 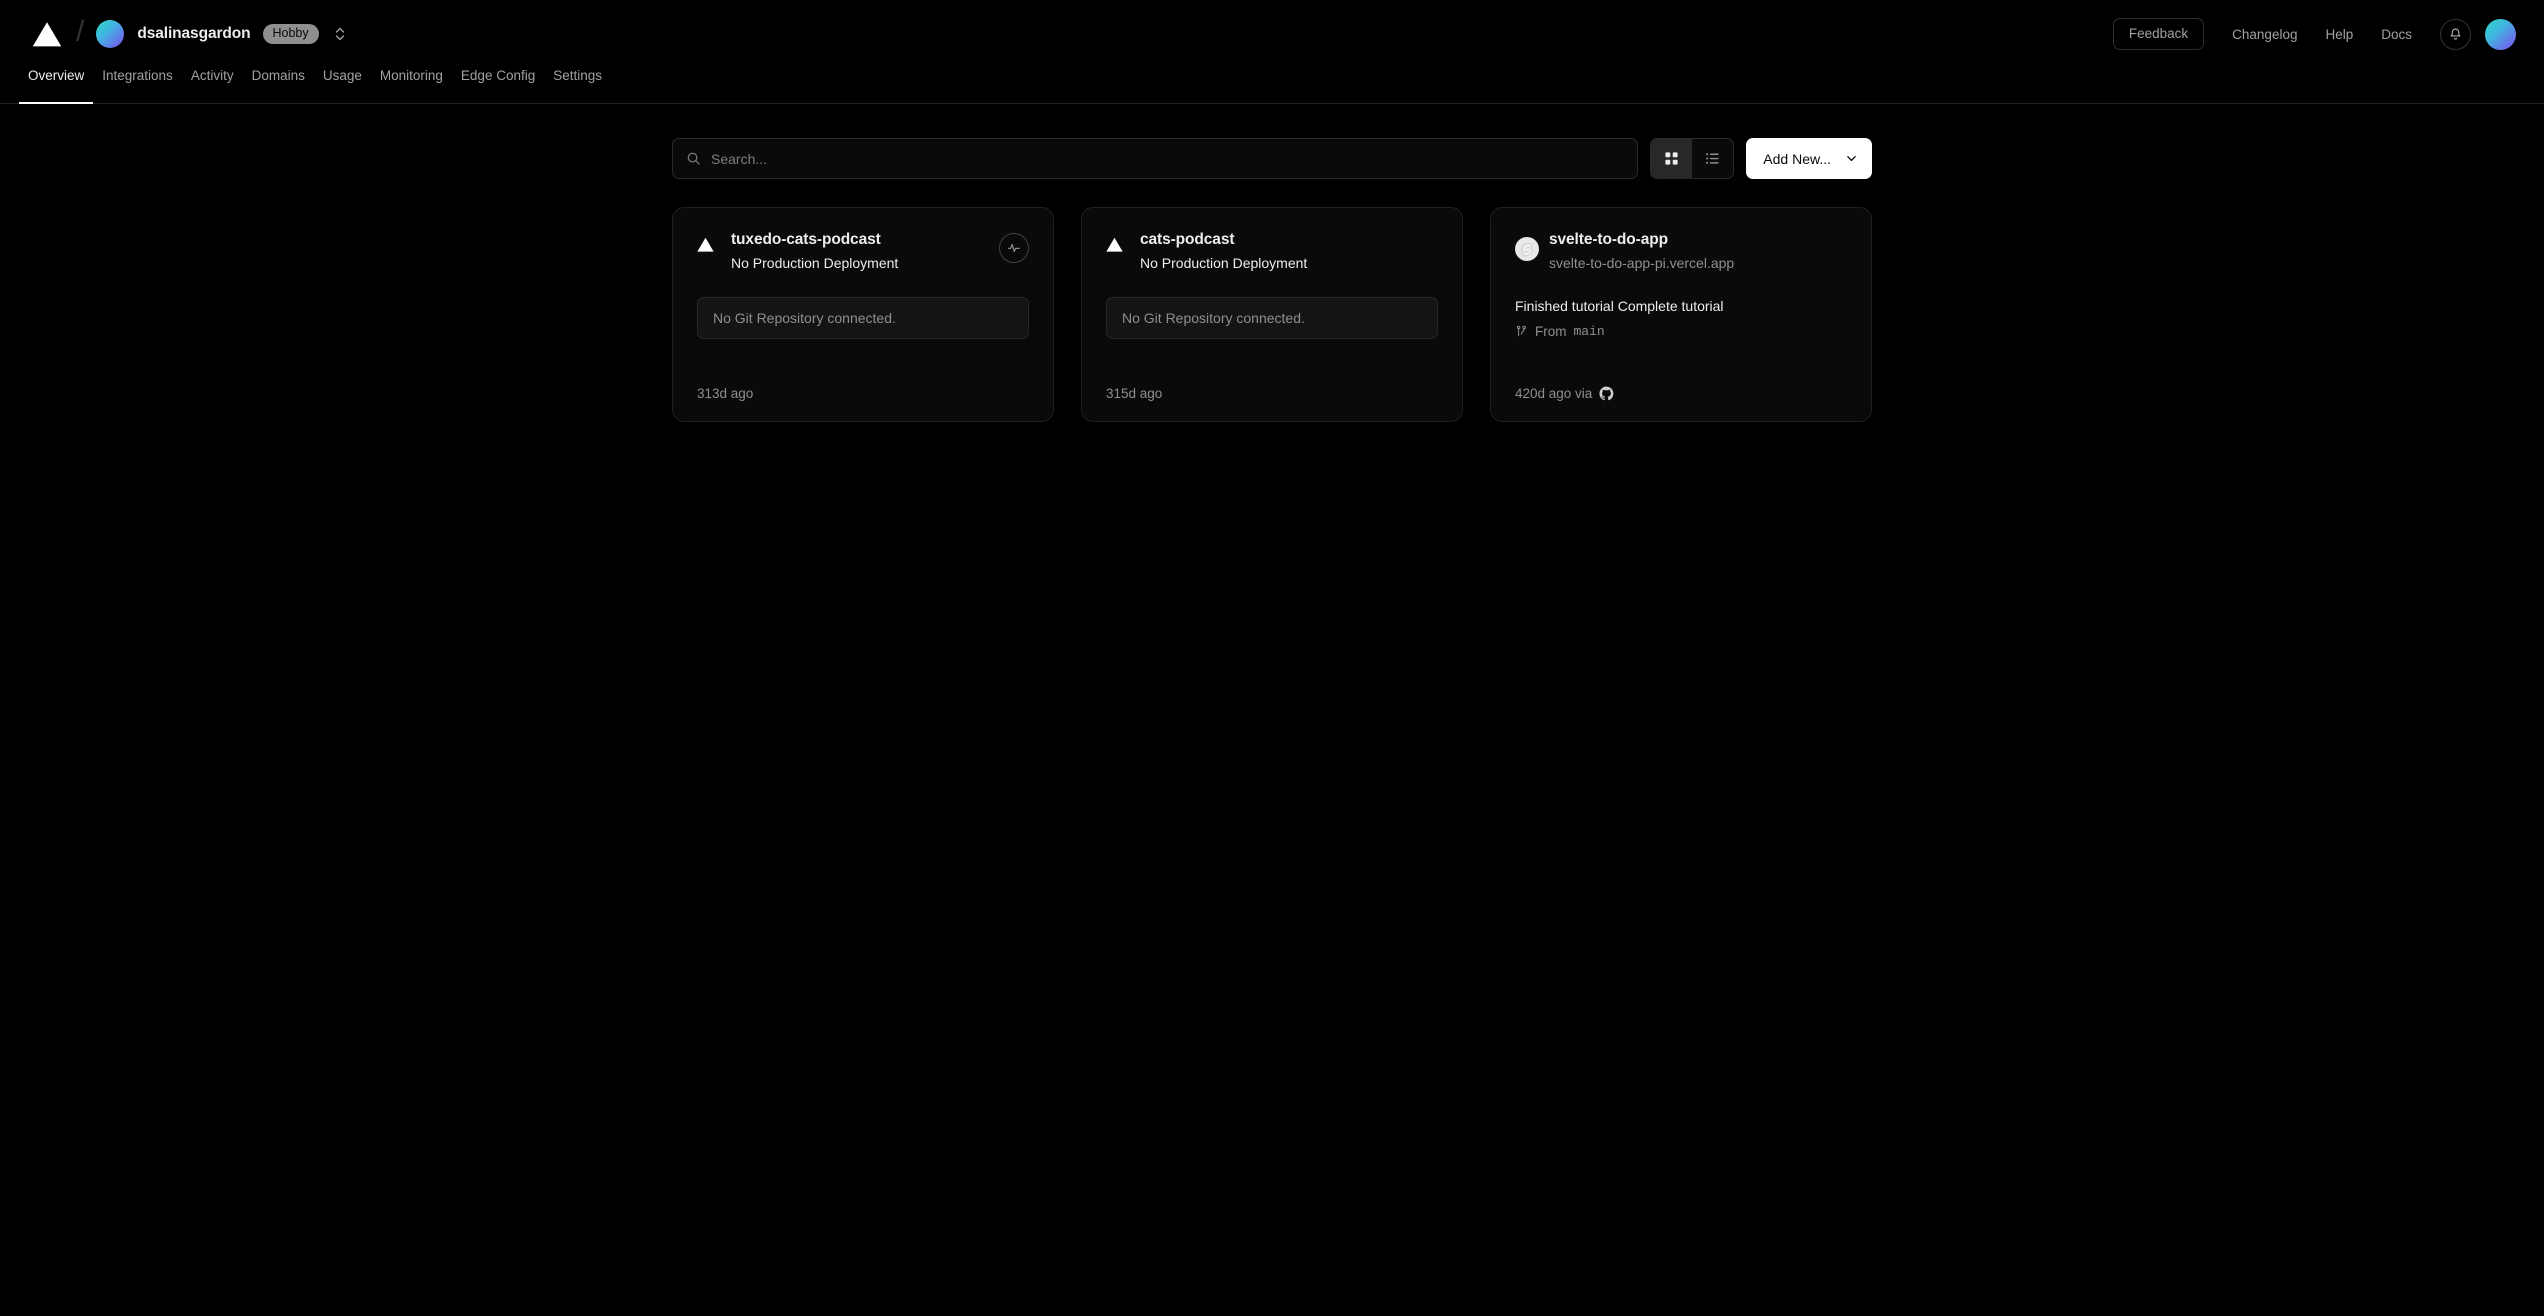 I want to click on project-timestamp: 315d ago, so click(x=1134, y=393).